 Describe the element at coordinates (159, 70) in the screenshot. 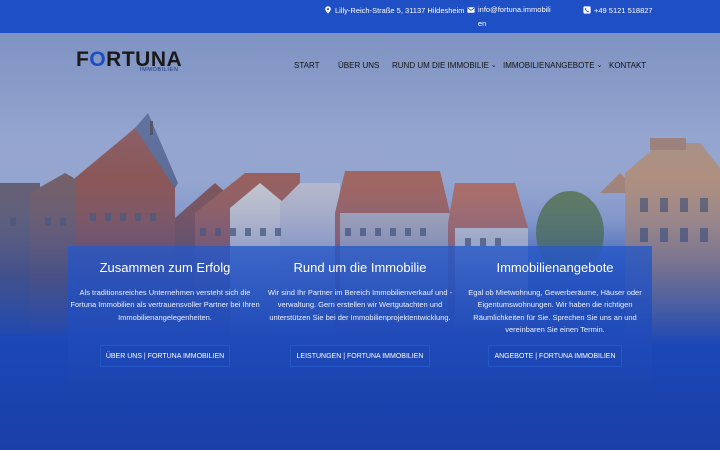

I see `logo-subtitle: IMMOBILIEN` at that location.